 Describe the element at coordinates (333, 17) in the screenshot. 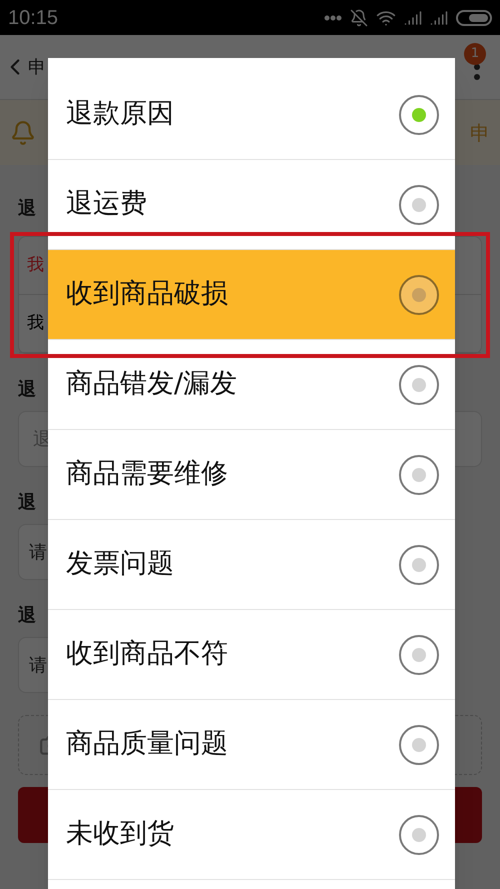

I see `more-dots-icon` at that location.